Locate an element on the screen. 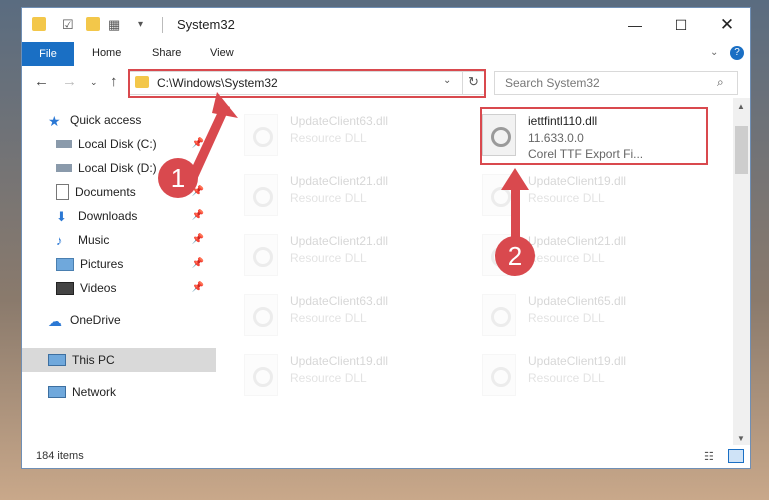  arrow-2-head is located at coordinates (515, 179).